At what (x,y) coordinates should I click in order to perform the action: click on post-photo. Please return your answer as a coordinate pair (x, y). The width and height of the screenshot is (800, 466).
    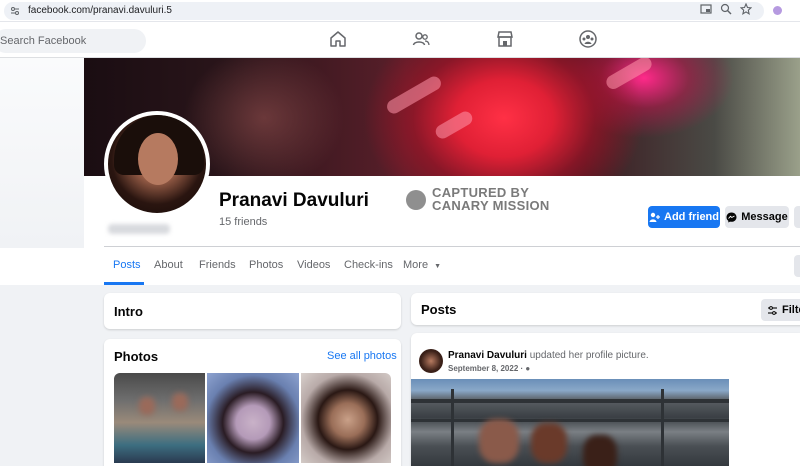
    Looking at the image, I should click on (570, 422).